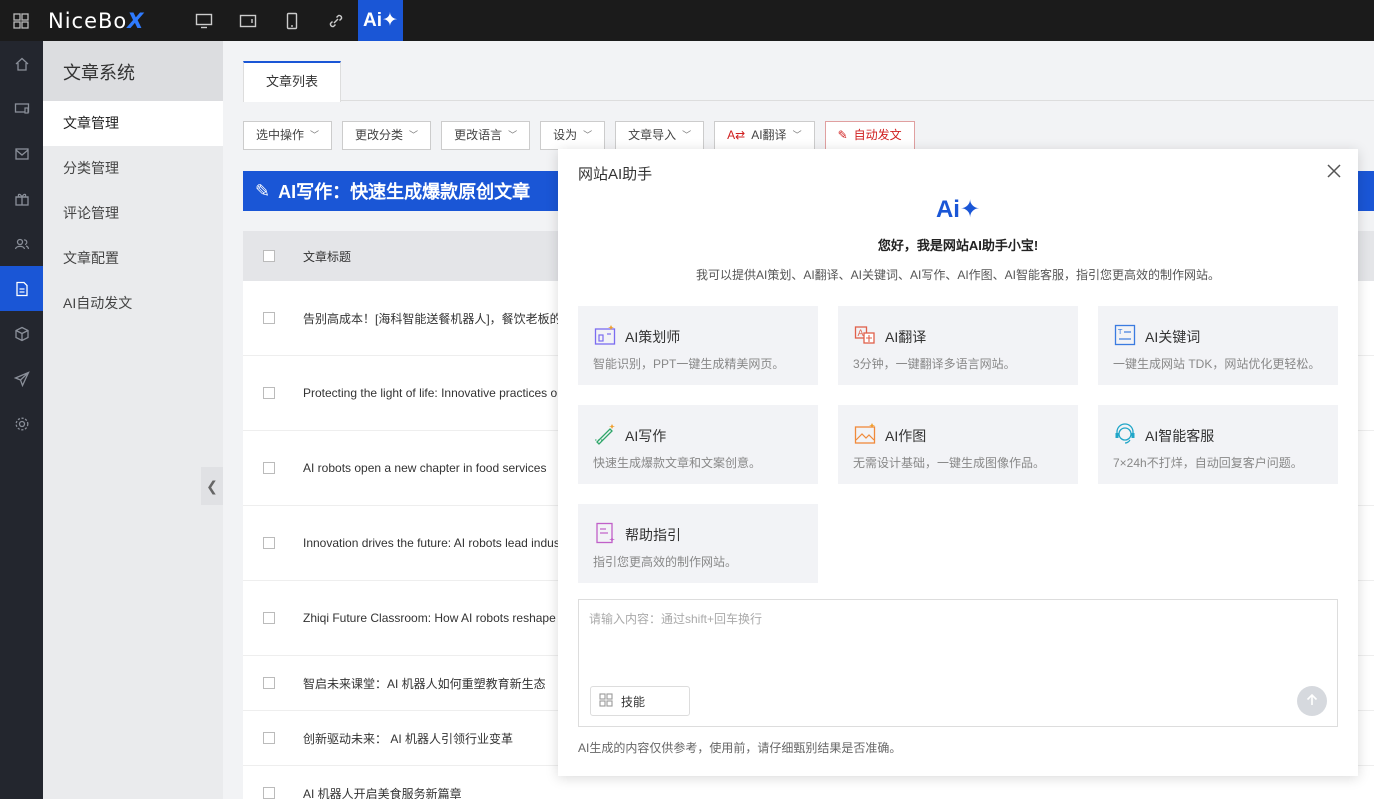  I want to click on left-rail, so click(21, 420).